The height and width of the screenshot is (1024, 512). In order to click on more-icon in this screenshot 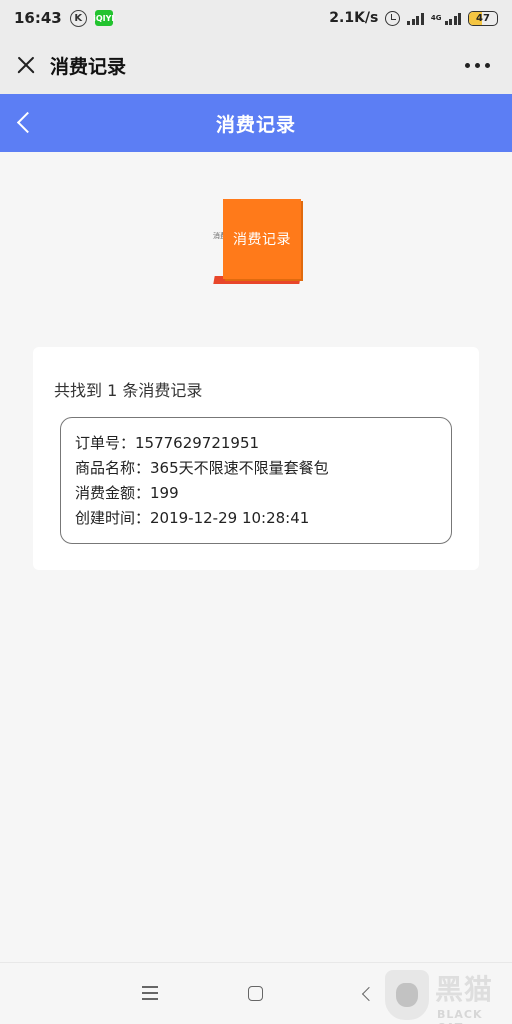, I will do `click(477, 65)`.